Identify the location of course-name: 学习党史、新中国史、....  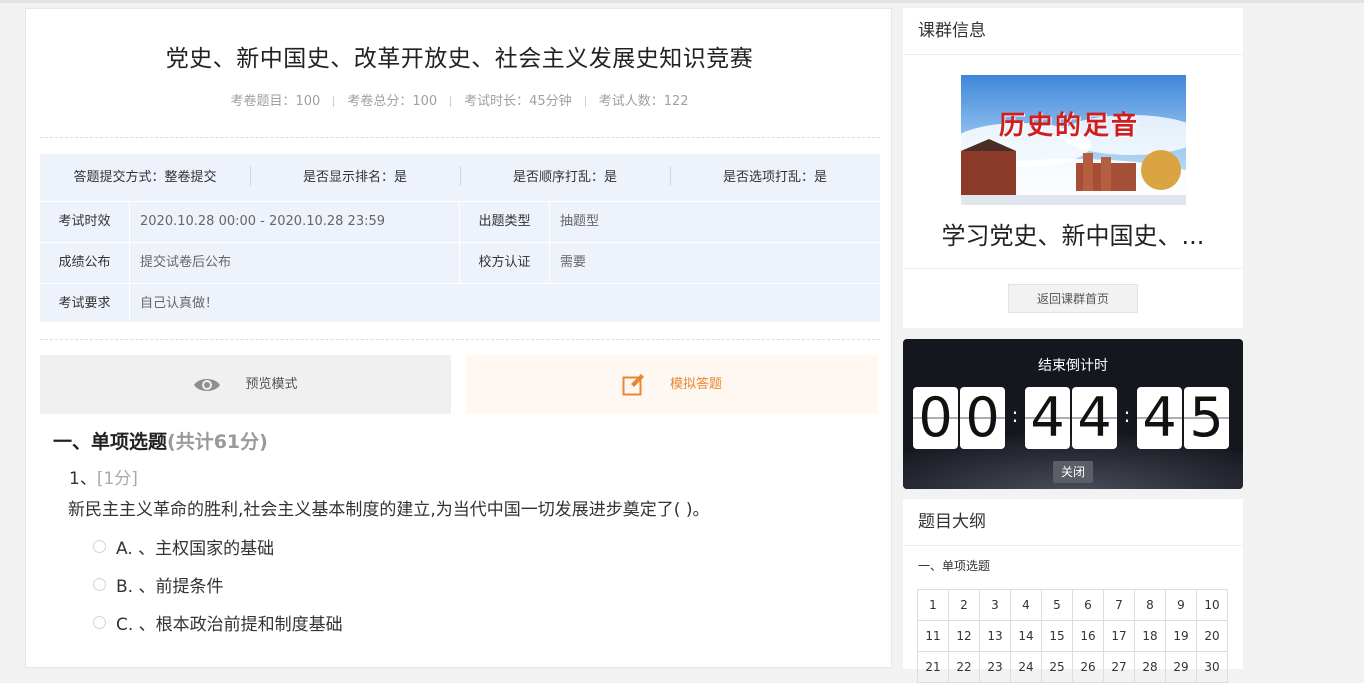
(1073, 236).